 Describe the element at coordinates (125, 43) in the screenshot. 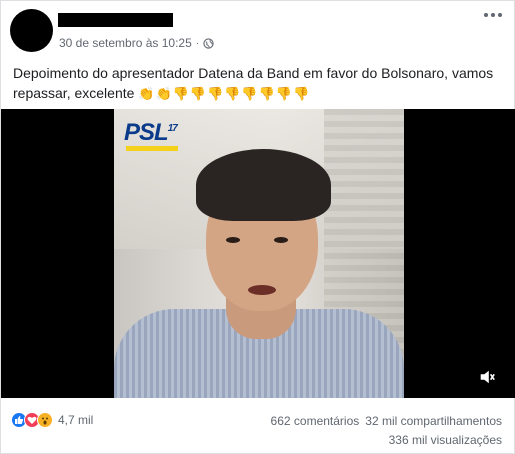

I see `post-timestamp: 30 de setembro às 10:25` at that location.